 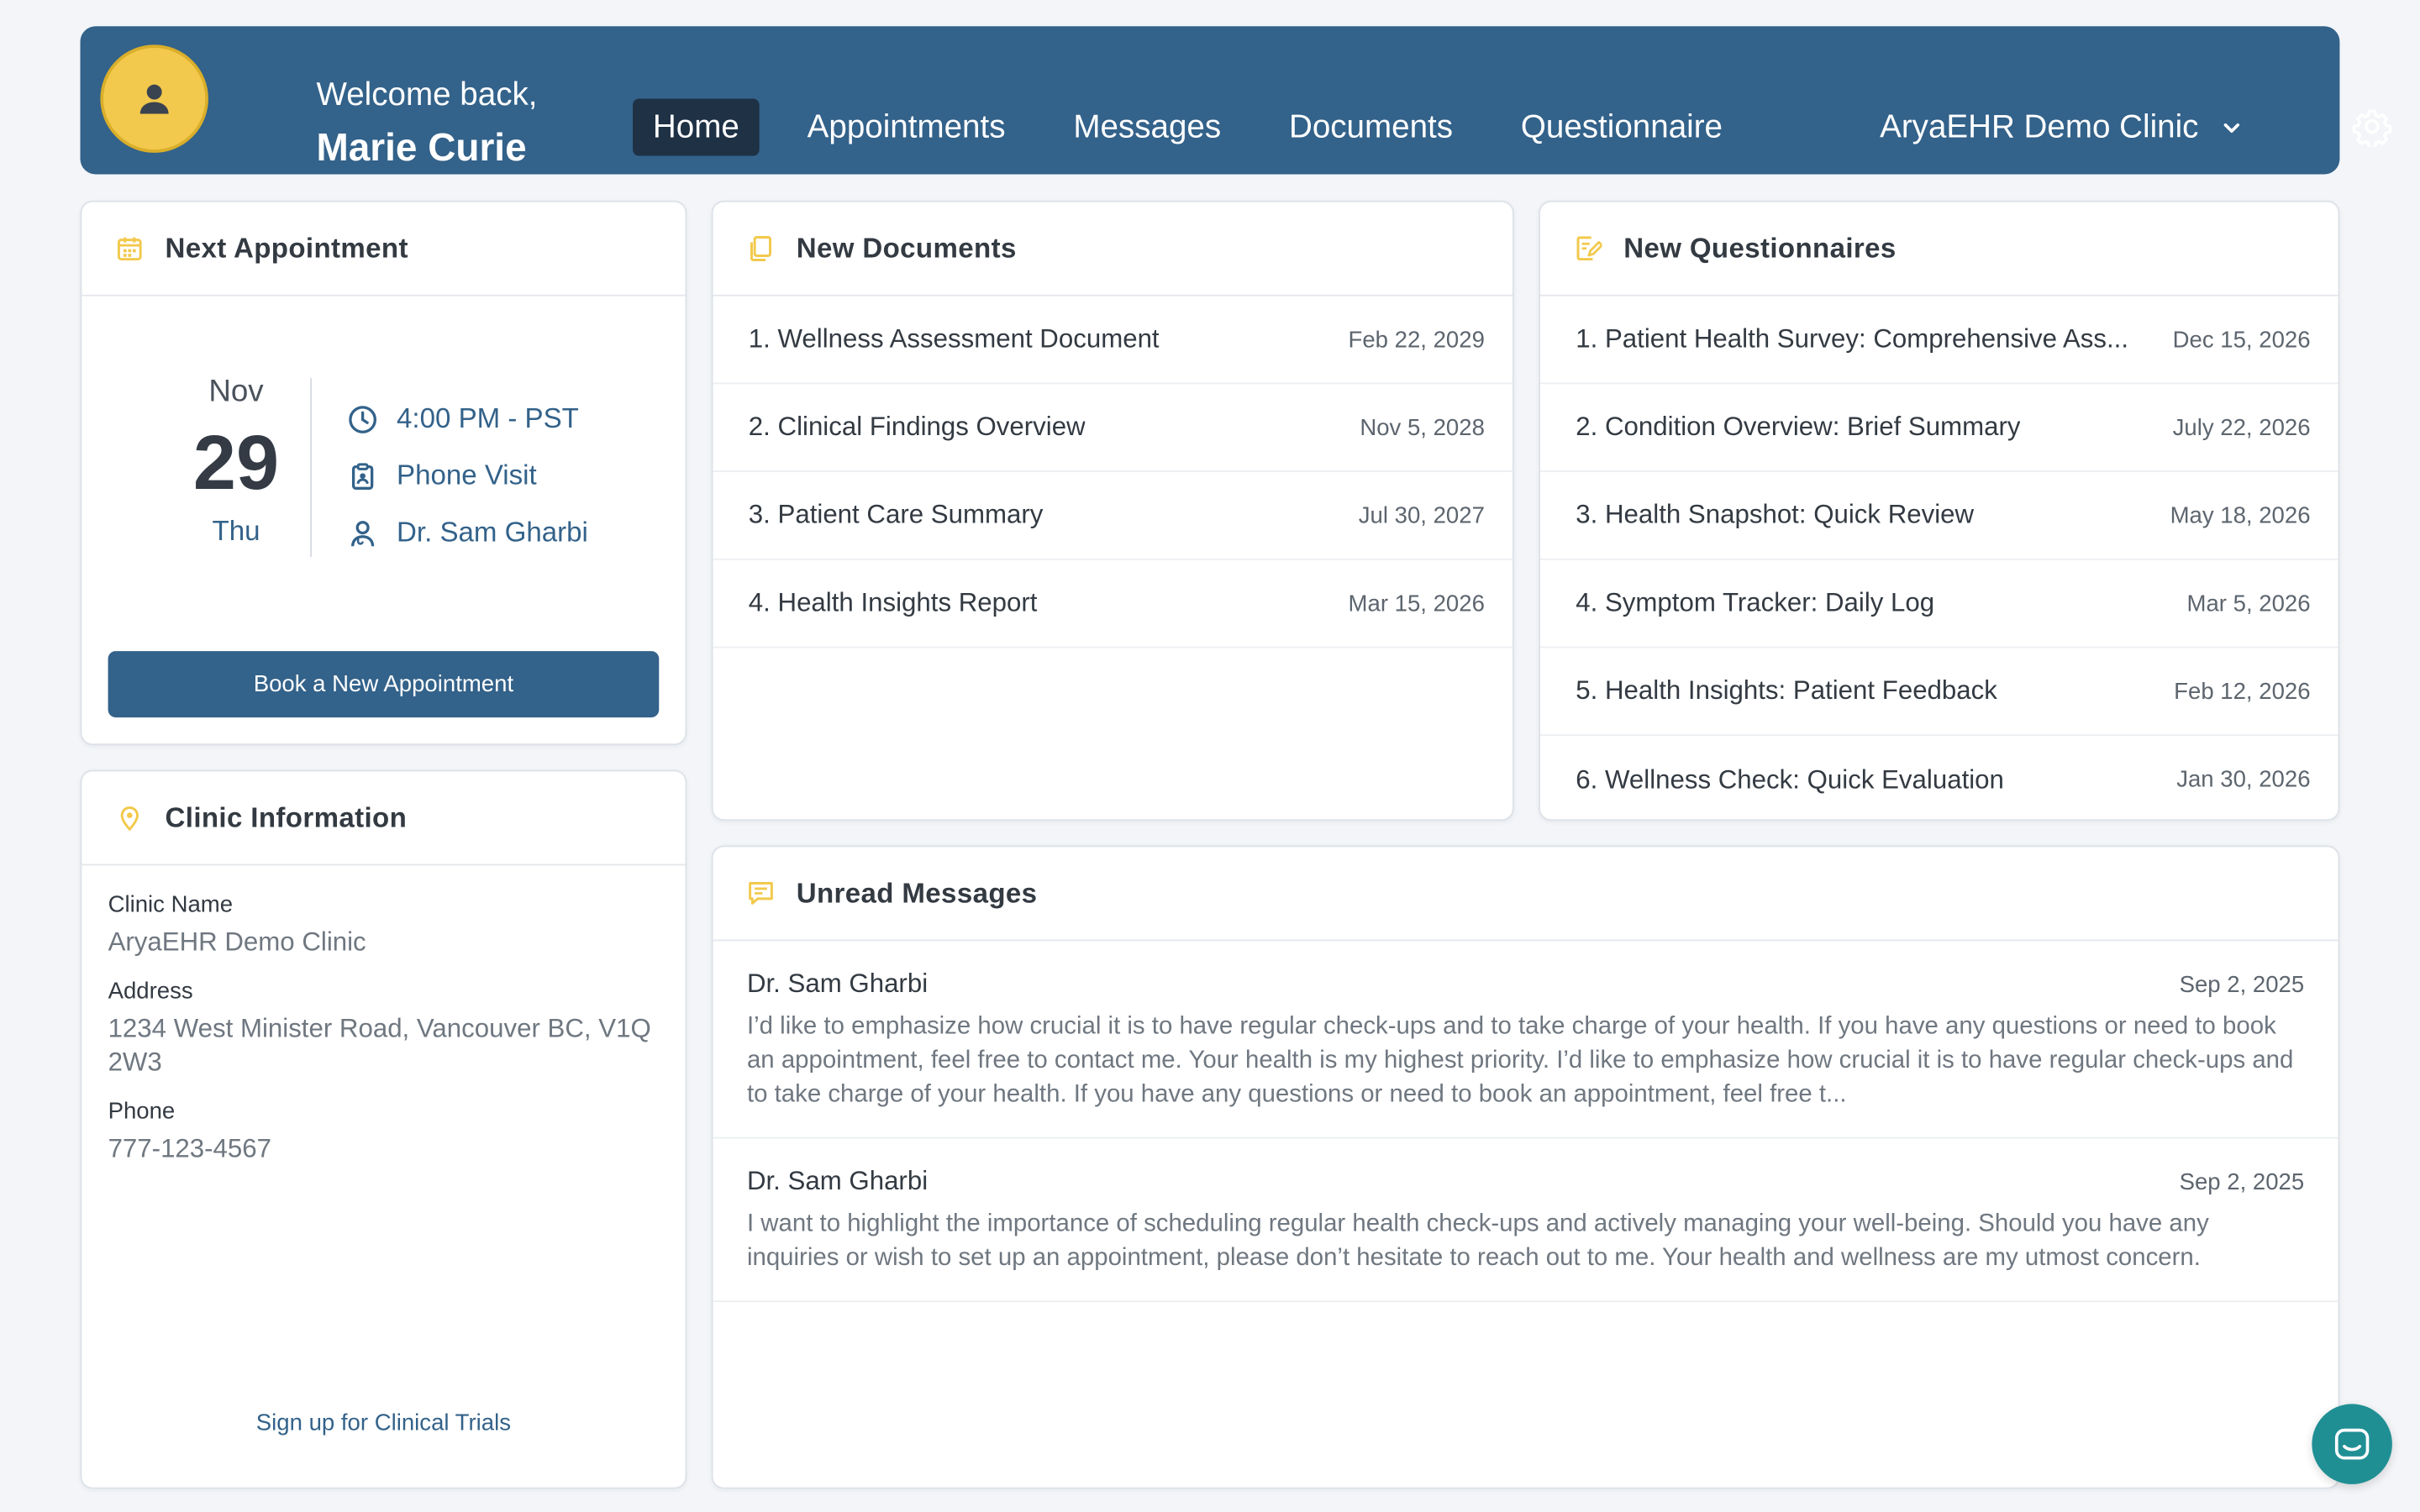 I want to click on divider, so click(x=311, y=467).